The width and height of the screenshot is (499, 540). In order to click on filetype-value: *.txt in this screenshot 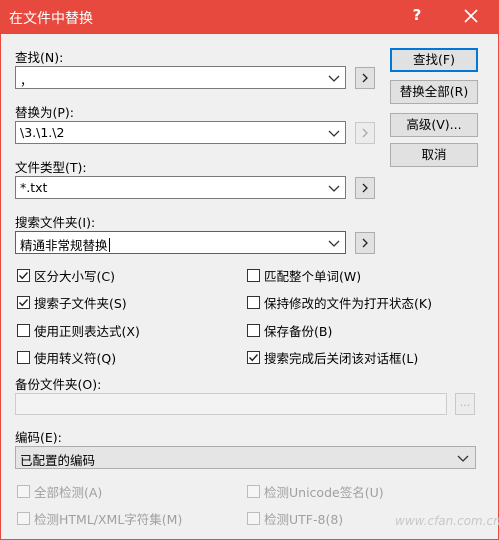, I will do `click(34, 187)`.